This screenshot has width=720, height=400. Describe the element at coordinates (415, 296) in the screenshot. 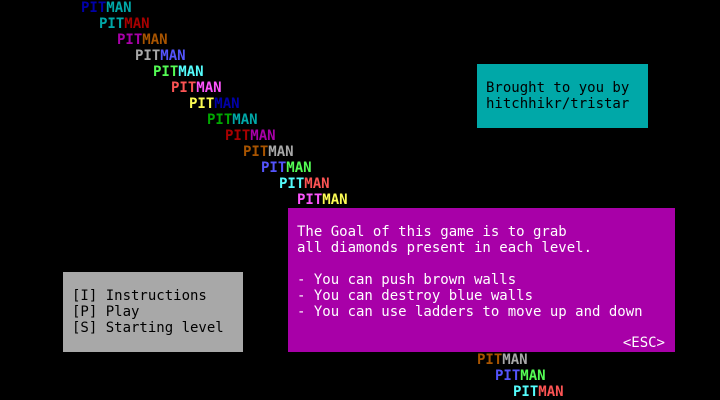

I see `goal-bullet-destroy: - You can destroy blue walls` at that location.